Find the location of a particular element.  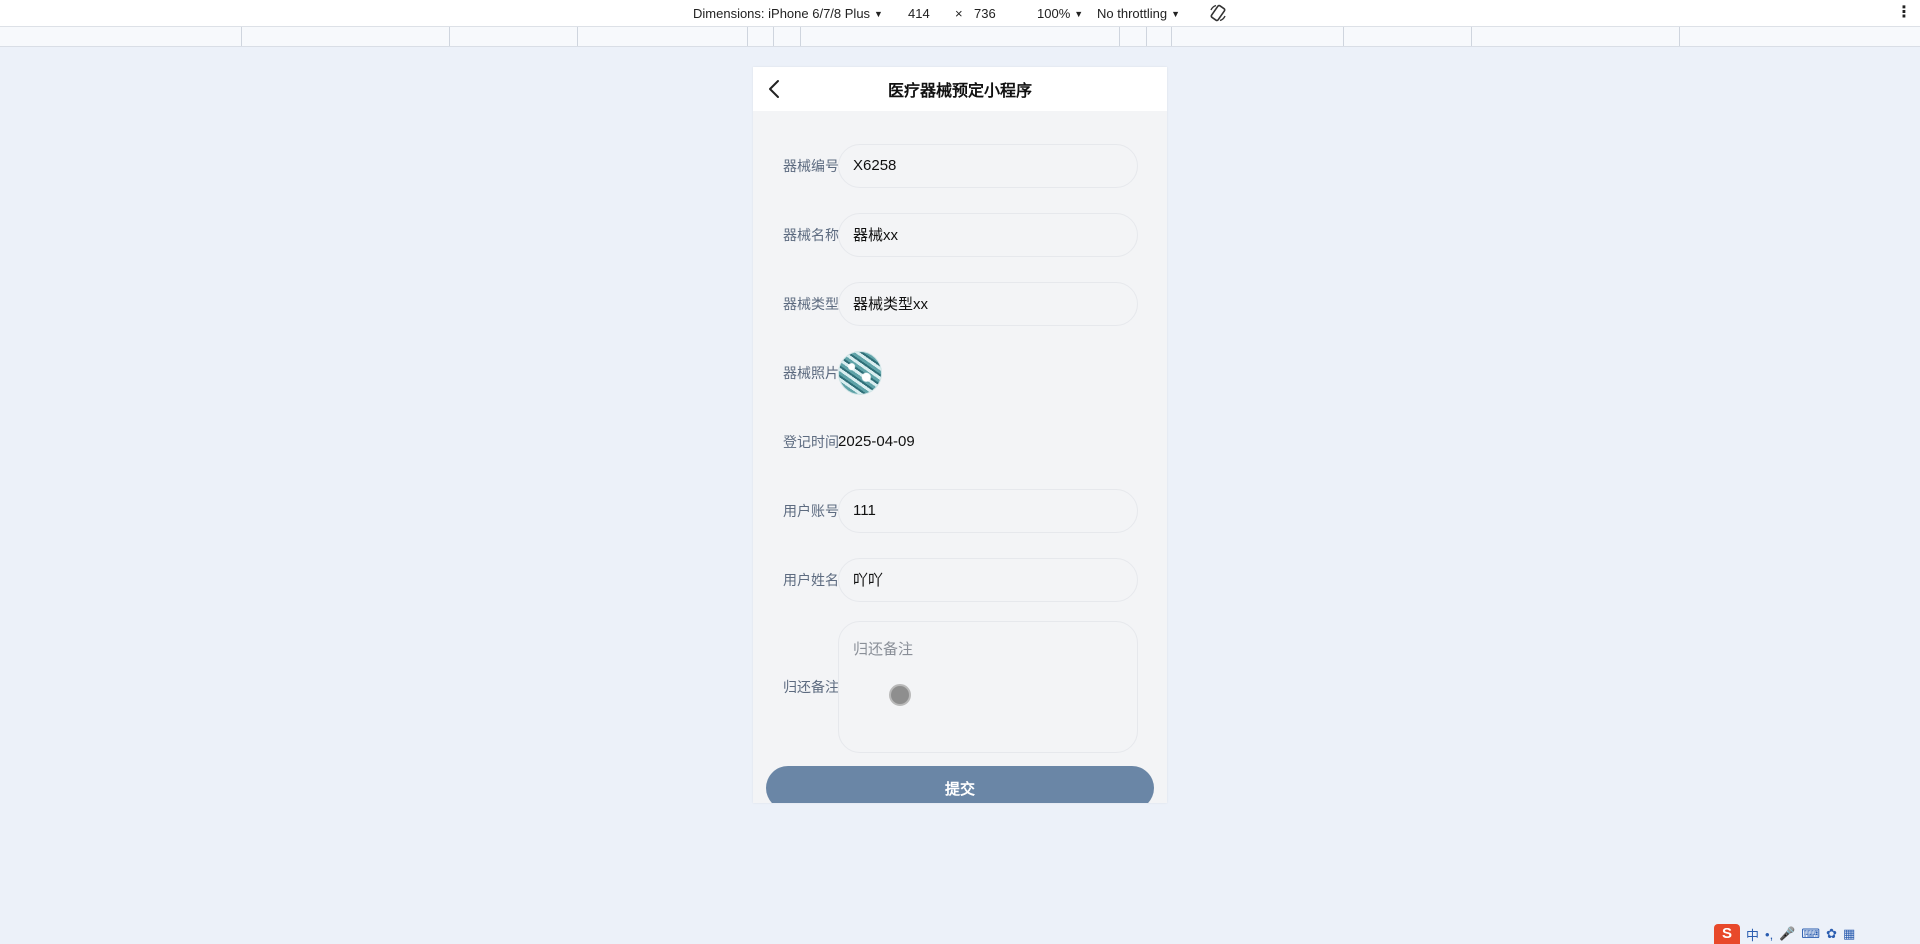

return-note-label: 归还备注 is located at coordinates (811, 687).